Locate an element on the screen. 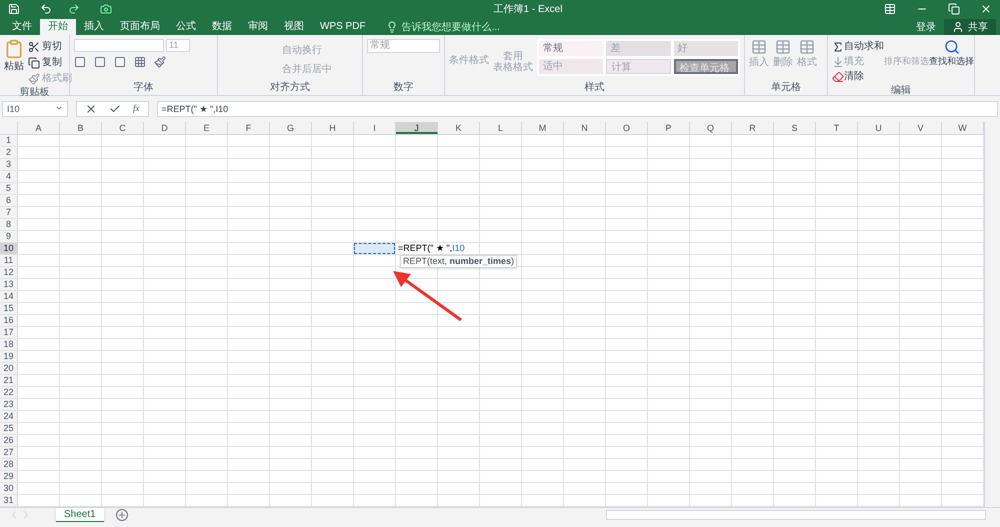 The height and width of the screenshot is (527, 1000). row-header: 3 is located at coordinates (9, 164).